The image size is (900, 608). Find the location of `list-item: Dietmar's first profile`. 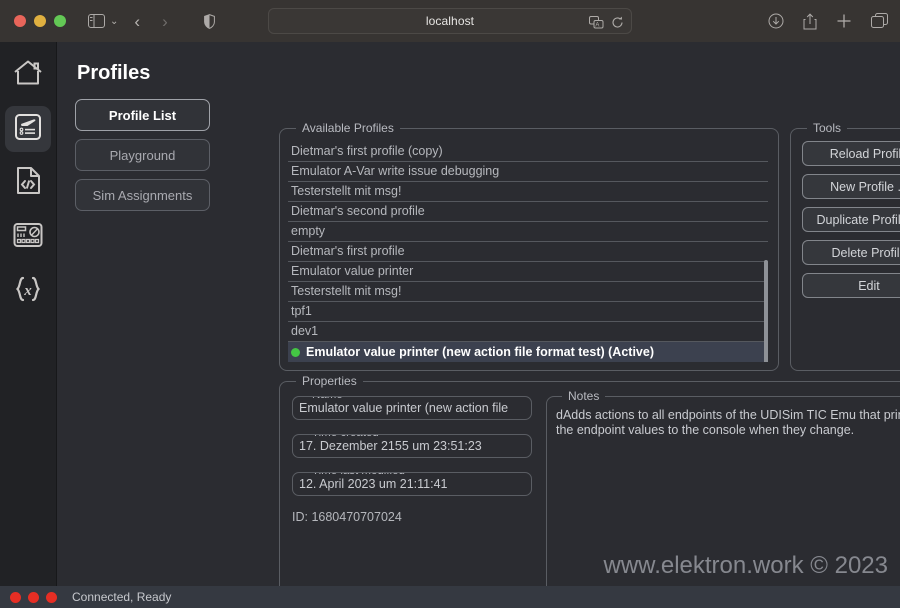

list-item: Dietmar's first profile is located at coordinates (528, 252).